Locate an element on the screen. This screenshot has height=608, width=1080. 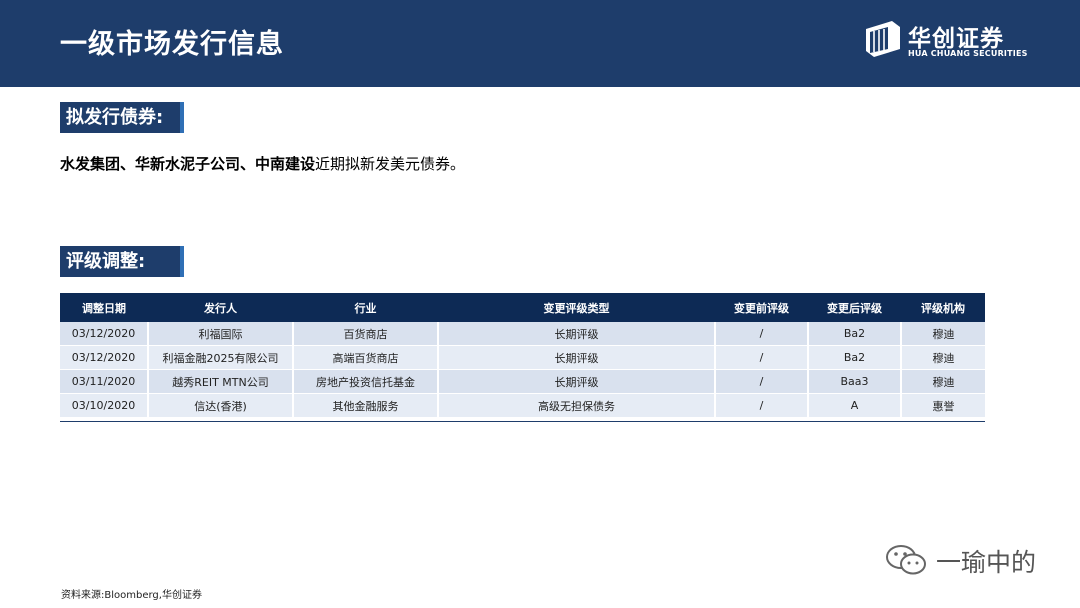
cell-new-rating: A is located at coordinates (855, 405).